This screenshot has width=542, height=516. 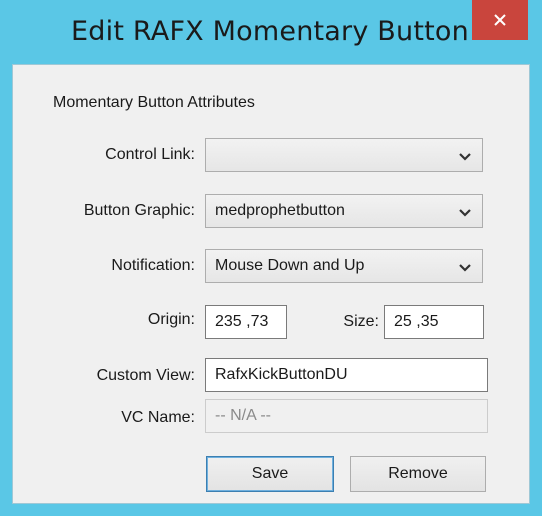 What do you see at coordinates (153, 265) in the screenshot?
I see `notification-label: Notification:` at bounding box center [153, 265].